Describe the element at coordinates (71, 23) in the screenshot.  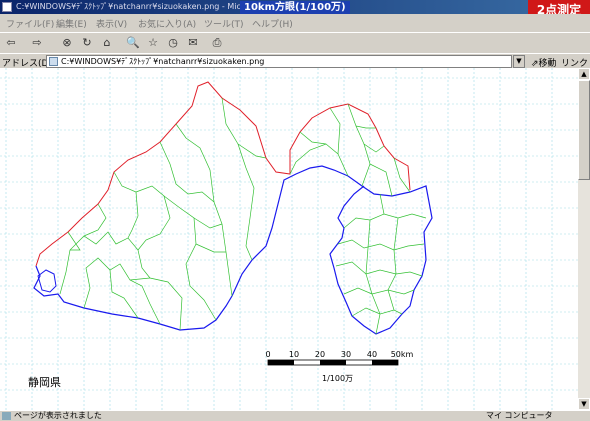
I see `menu-edit: 編集(E)` at that location.